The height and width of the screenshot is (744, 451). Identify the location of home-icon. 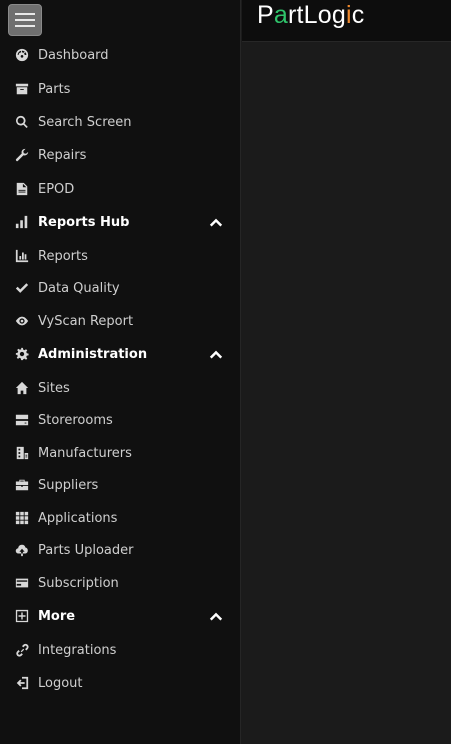
(22, 388).